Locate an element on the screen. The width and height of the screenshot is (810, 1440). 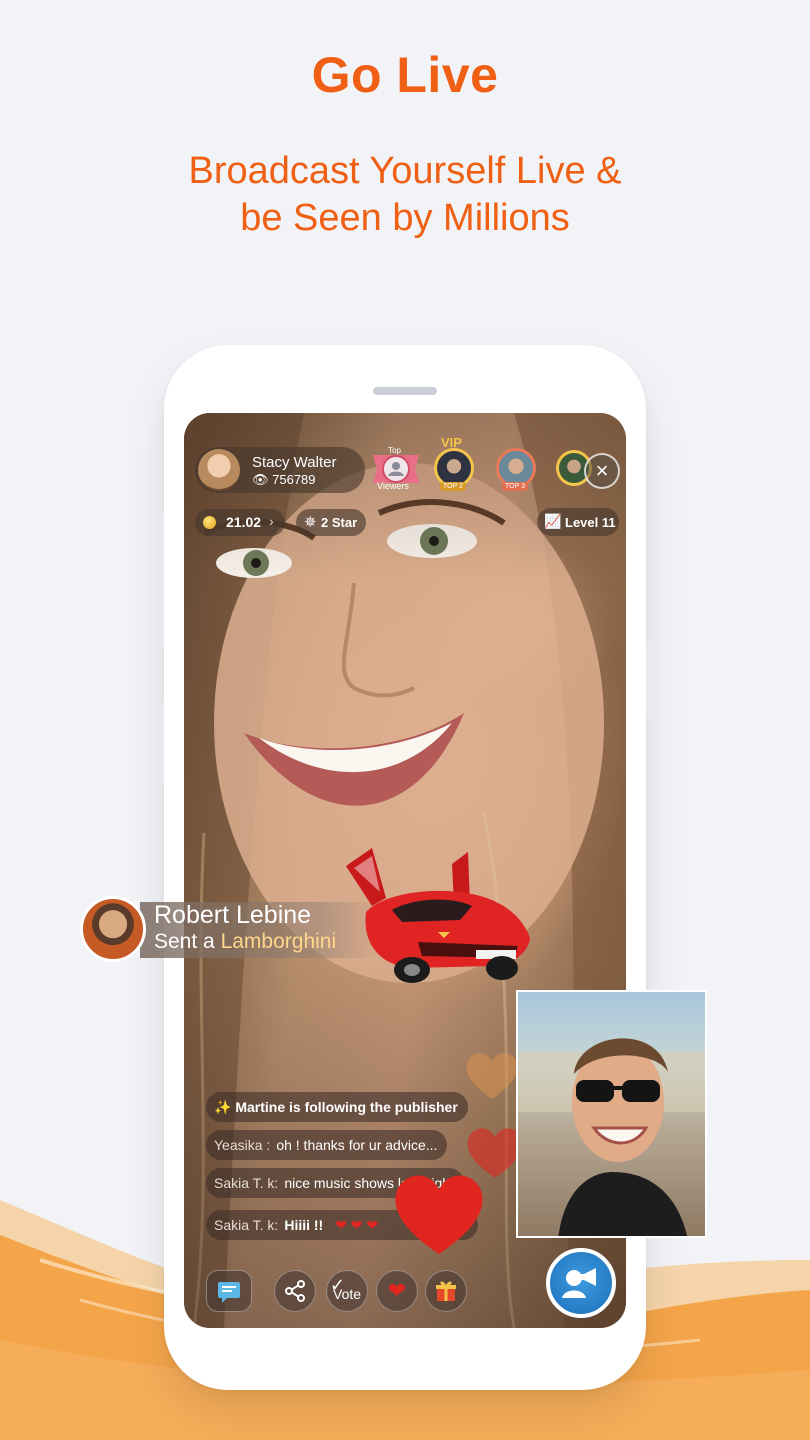
chat-icon is located at coordinates (229, 1292).